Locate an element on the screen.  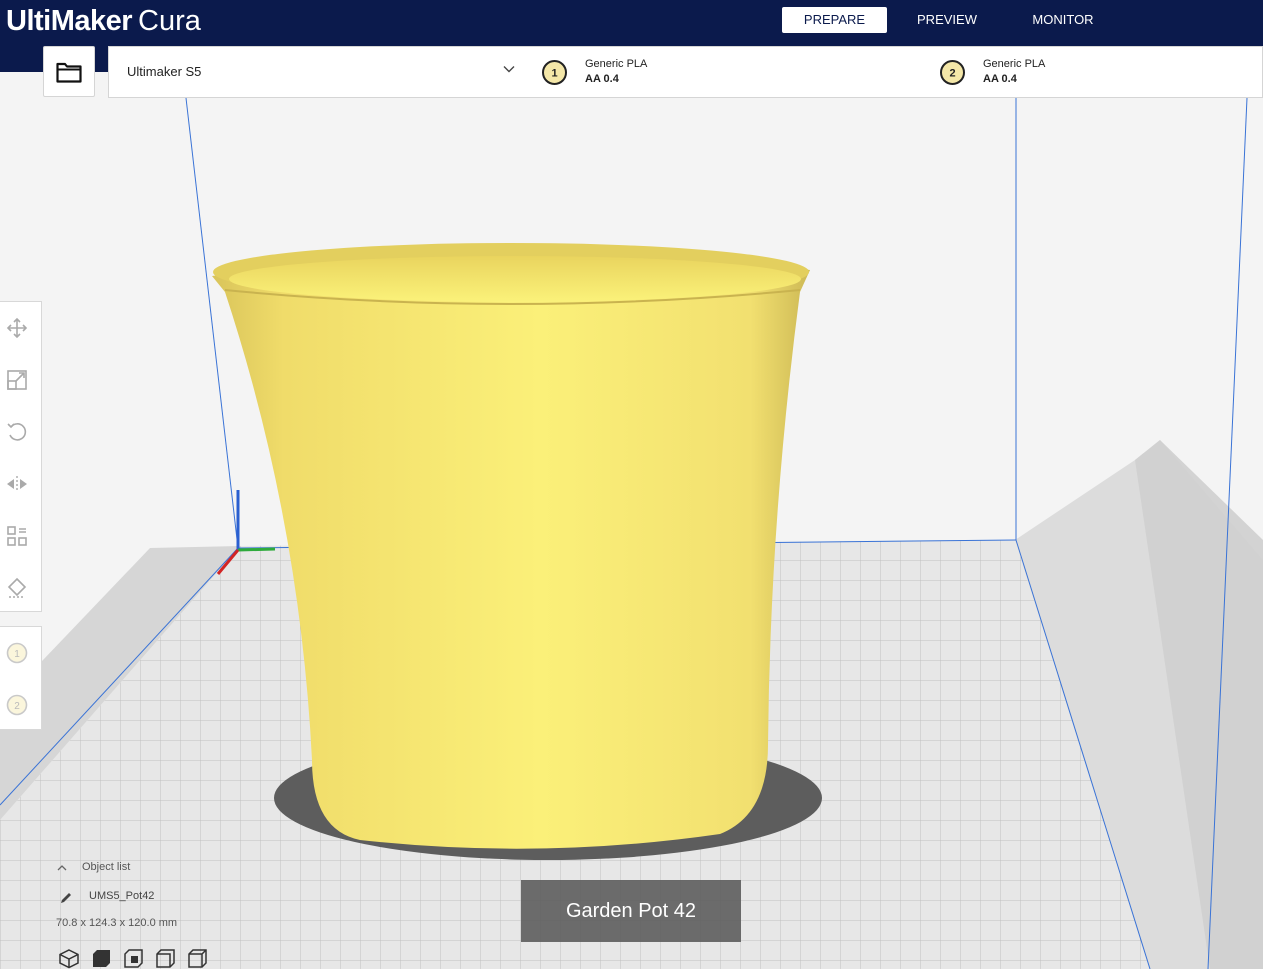
app-logo: UltiMaker Cura is located at coordinates (103, 21).